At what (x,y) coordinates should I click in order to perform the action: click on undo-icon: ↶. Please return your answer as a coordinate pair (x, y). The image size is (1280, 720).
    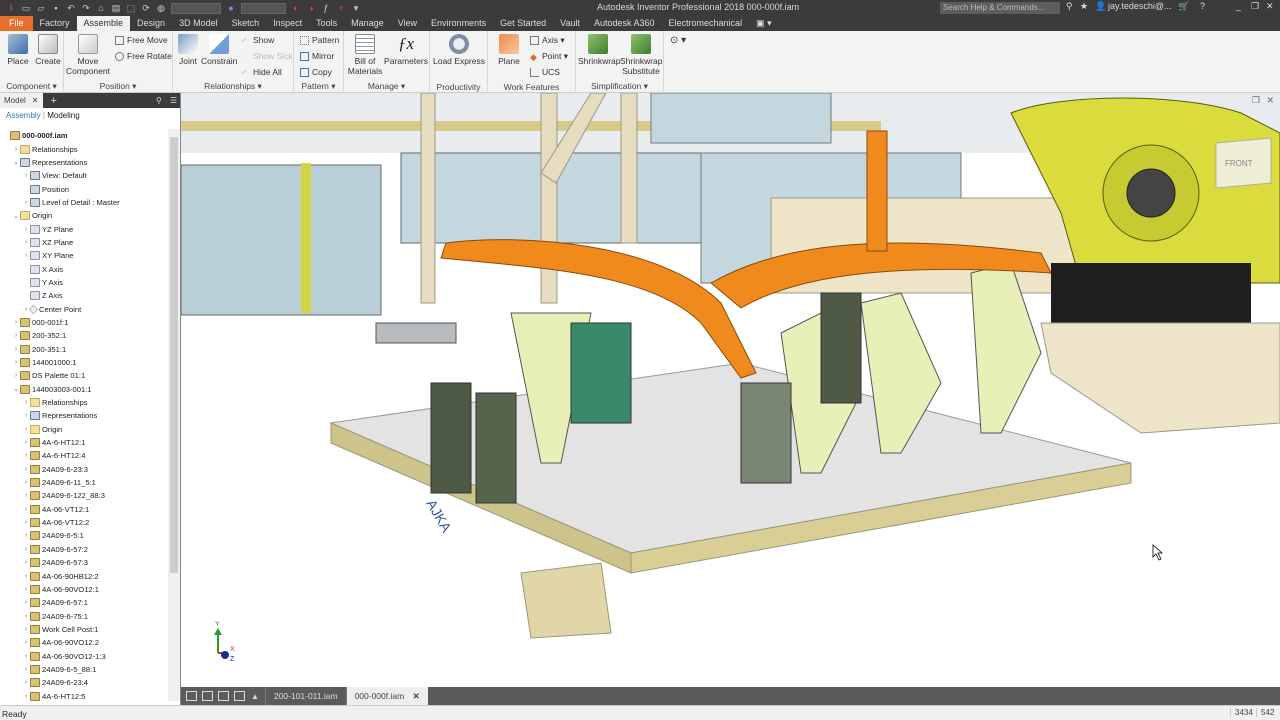
    Looking at the image, I should click on (71, 8).